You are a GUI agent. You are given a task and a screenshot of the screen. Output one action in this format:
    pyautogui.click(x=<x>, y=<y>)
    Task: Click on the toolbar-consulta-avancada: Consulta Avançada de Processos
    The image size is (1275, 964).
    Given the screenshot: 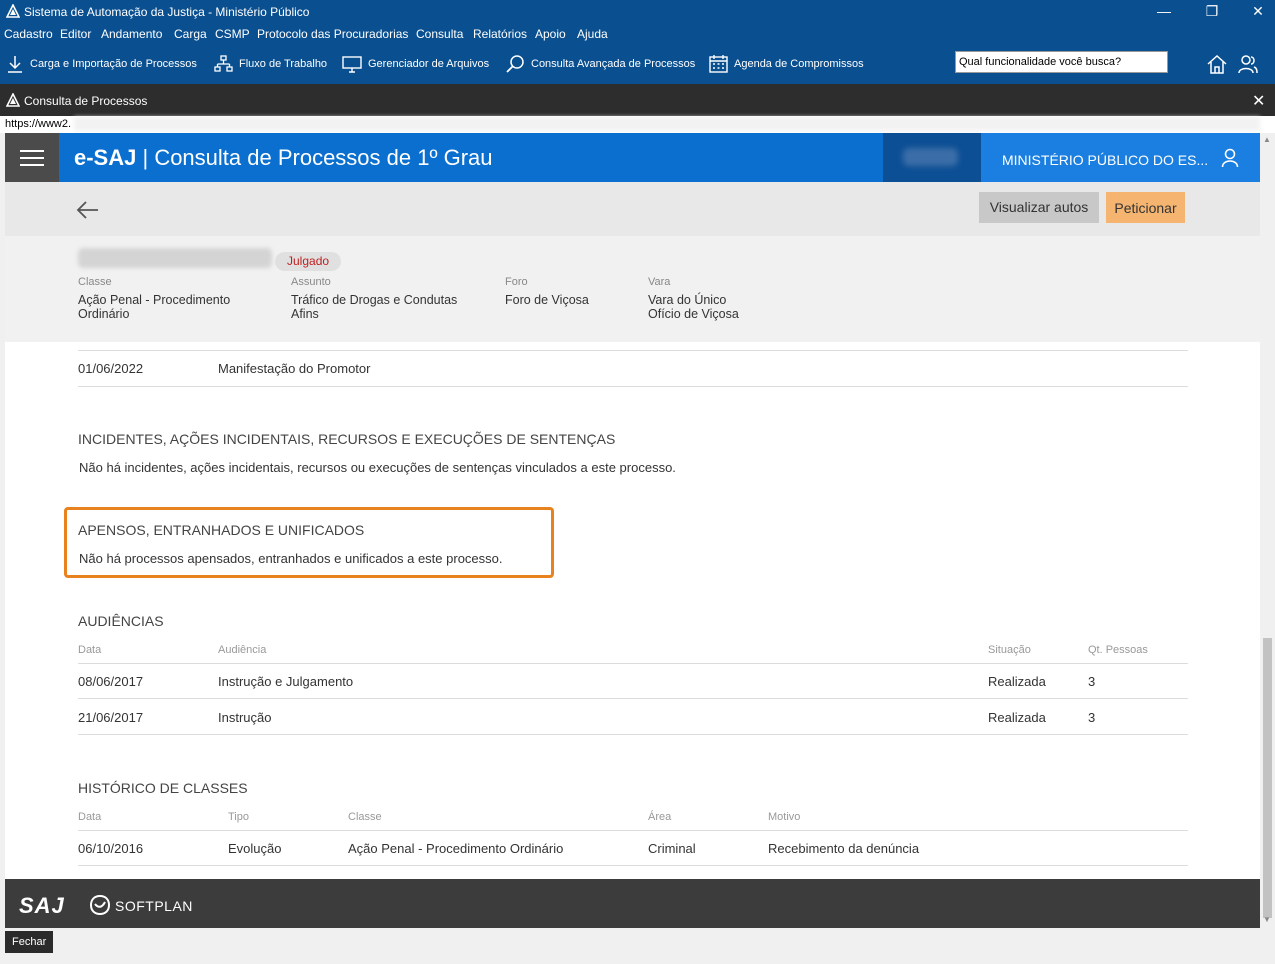 What is the action you would take?
    pyautogui.click(x=600, y=64)
    